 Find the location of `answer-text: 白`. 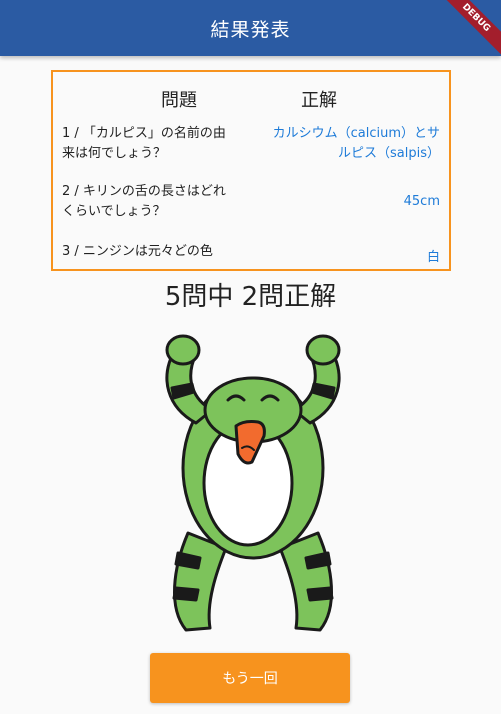

answer-text: 白 is located at coordinates (433, 257).